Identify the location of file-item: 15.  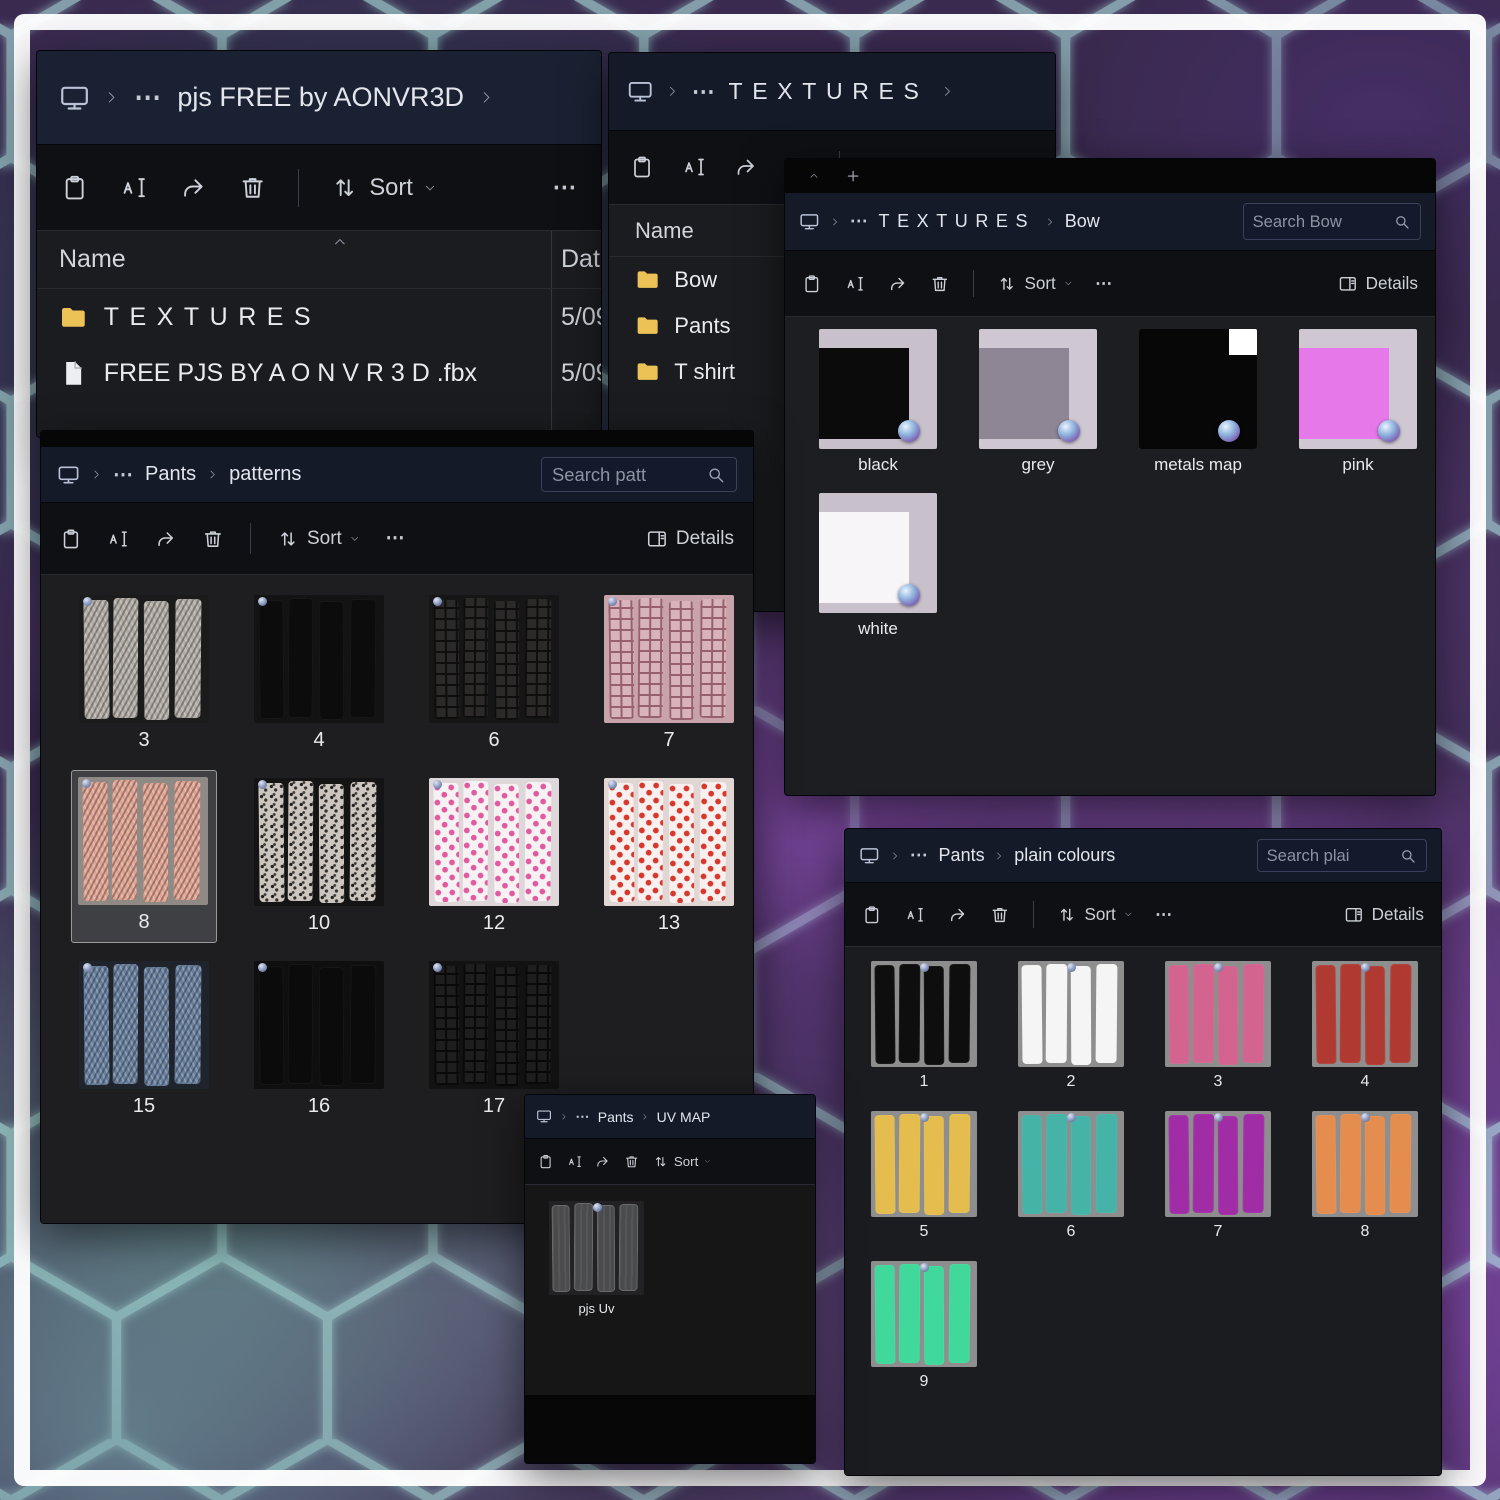
(144, 1039).